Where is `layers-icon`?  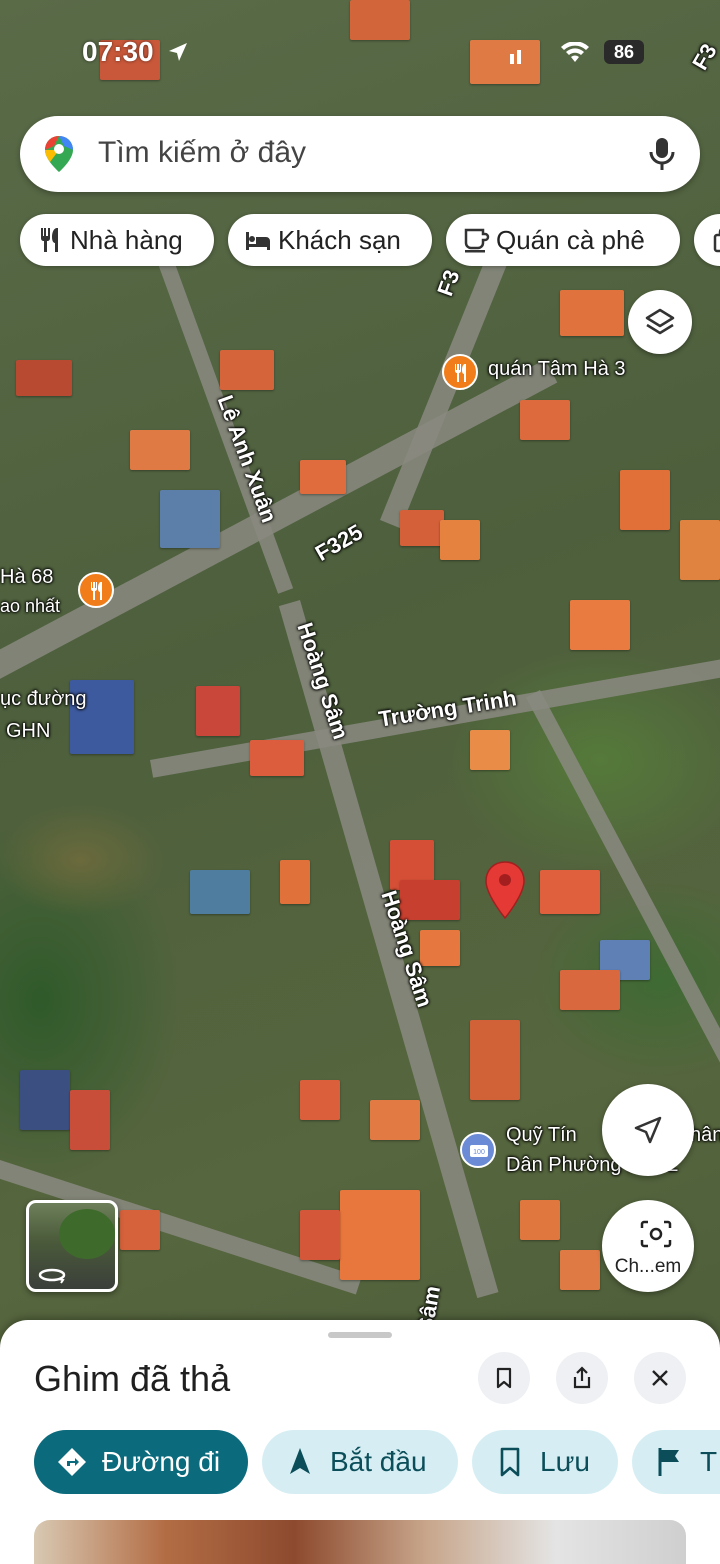
layers-icon is located at coordinates (660, 321).